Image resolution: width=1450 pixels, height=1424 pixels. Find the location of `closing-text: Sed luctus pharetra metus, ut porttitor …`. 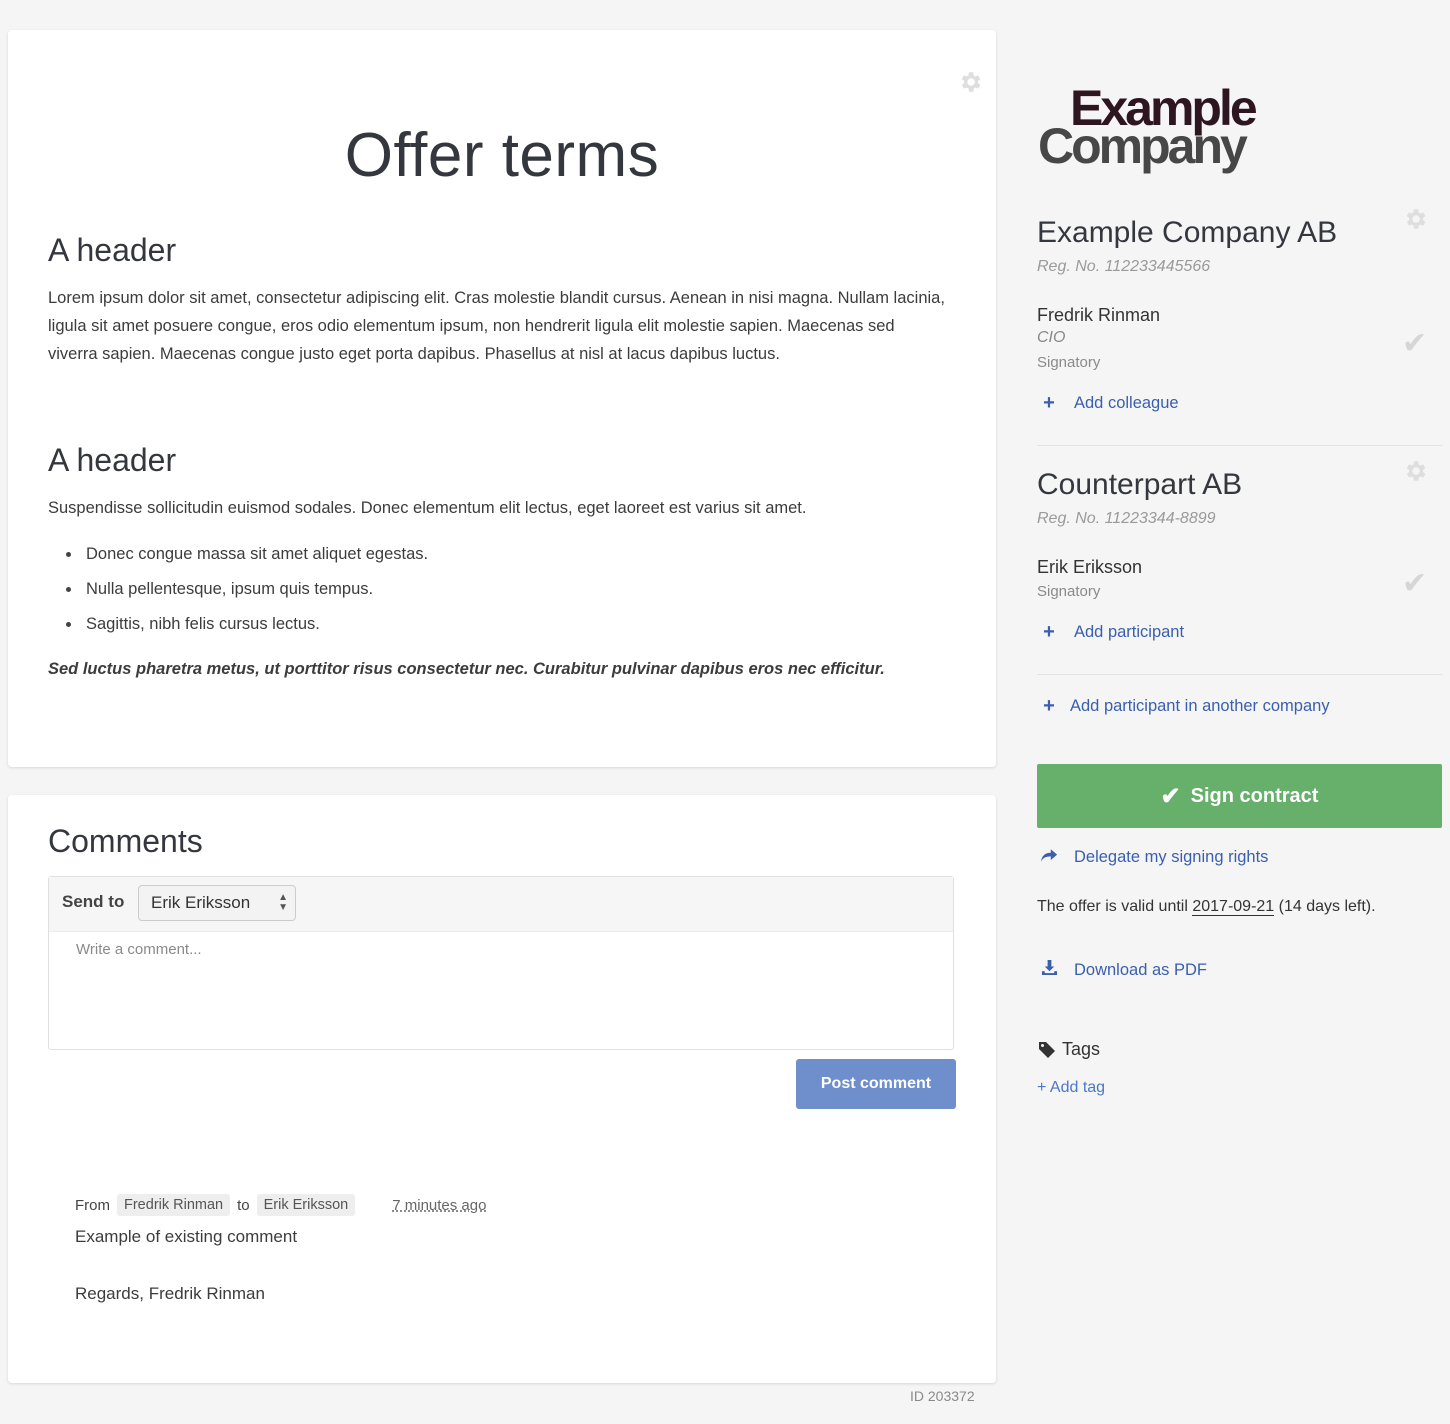

closing-text: Sed luctus pharetra metus, ut porttitor … is located at coordinates (466, 669).